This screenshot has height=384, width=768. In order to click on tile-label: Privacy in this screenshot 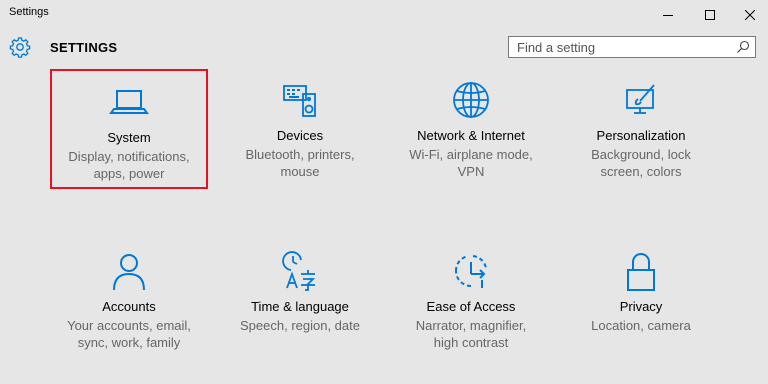, I will do `click(641, 306)`.